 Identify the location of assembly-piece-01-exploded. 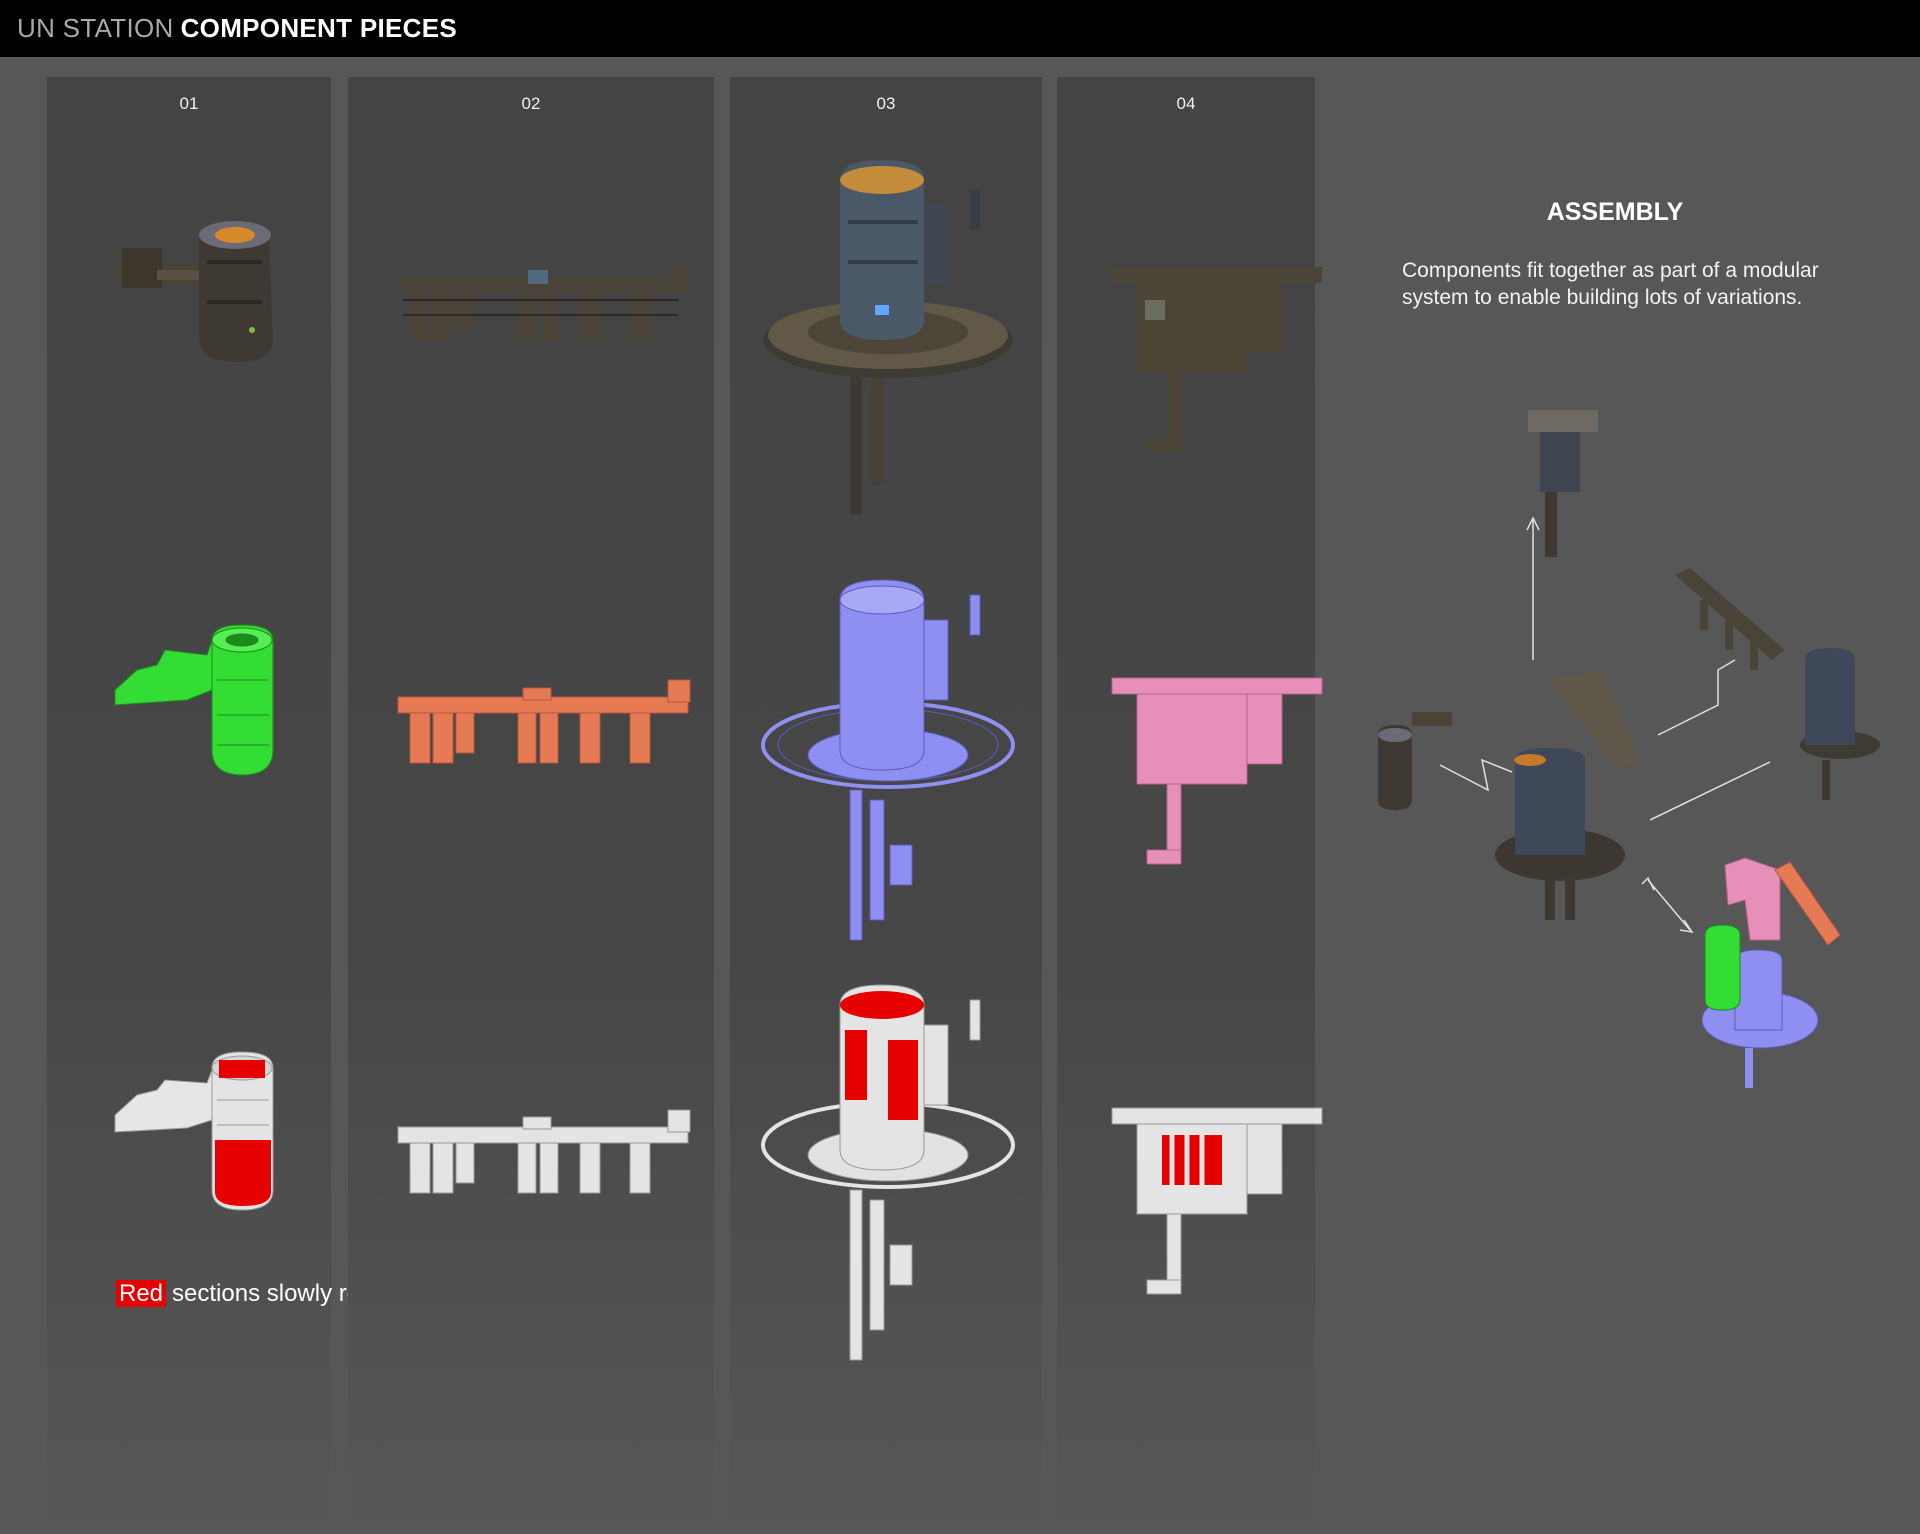
(1415, 761).